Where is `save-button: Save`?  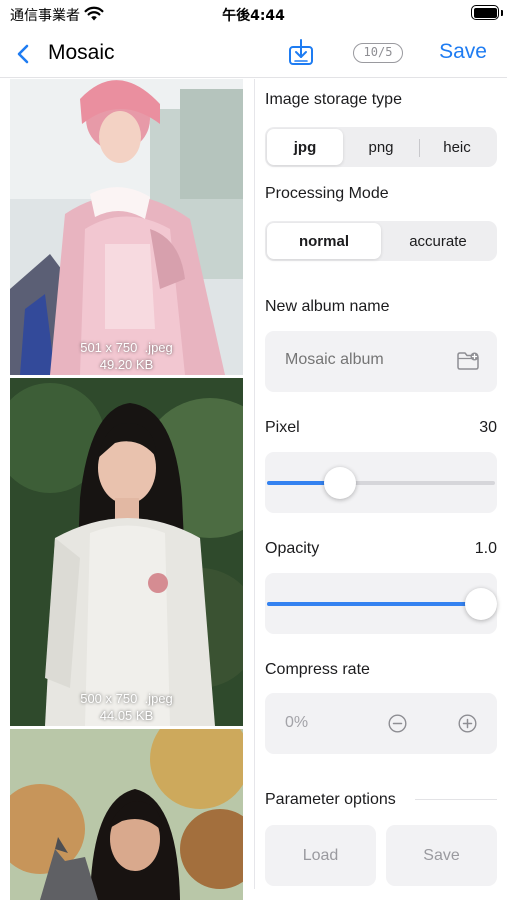 save-button: Save is located at coordinates (463, 52).